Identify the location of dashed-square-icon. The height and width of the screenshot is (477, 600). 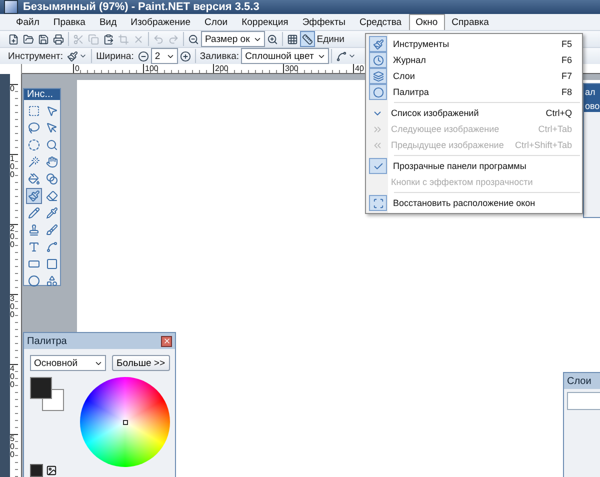
(34, 111).